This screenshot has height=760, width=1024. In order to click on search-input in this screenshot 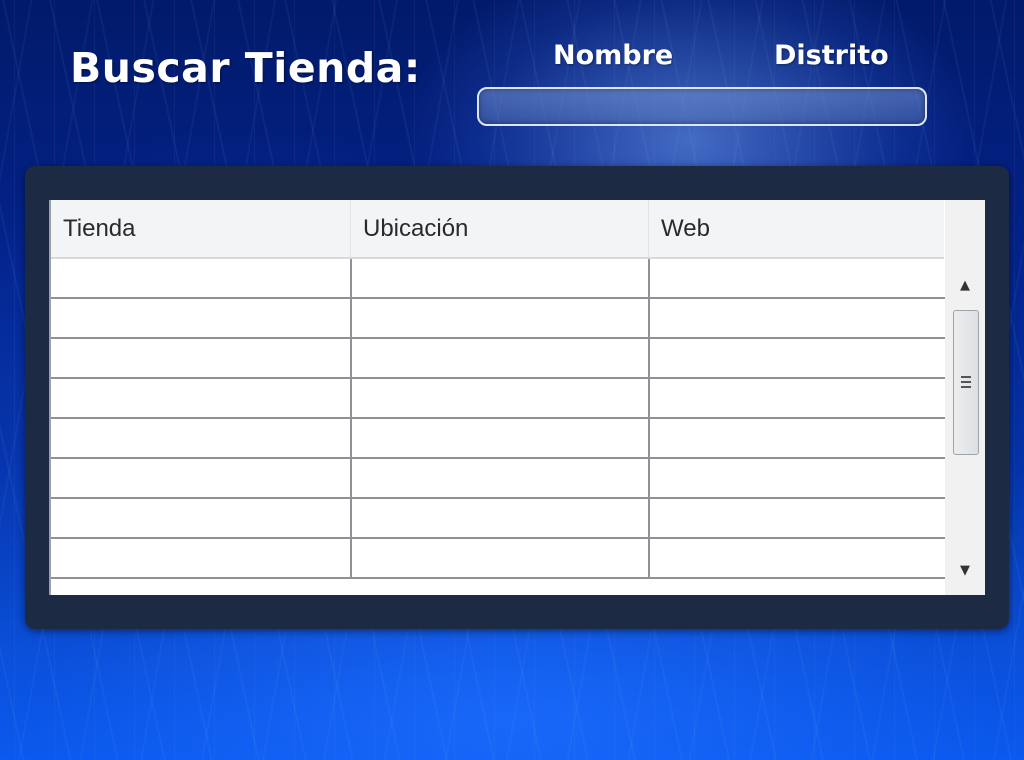, I will do `click(702, 106)`.